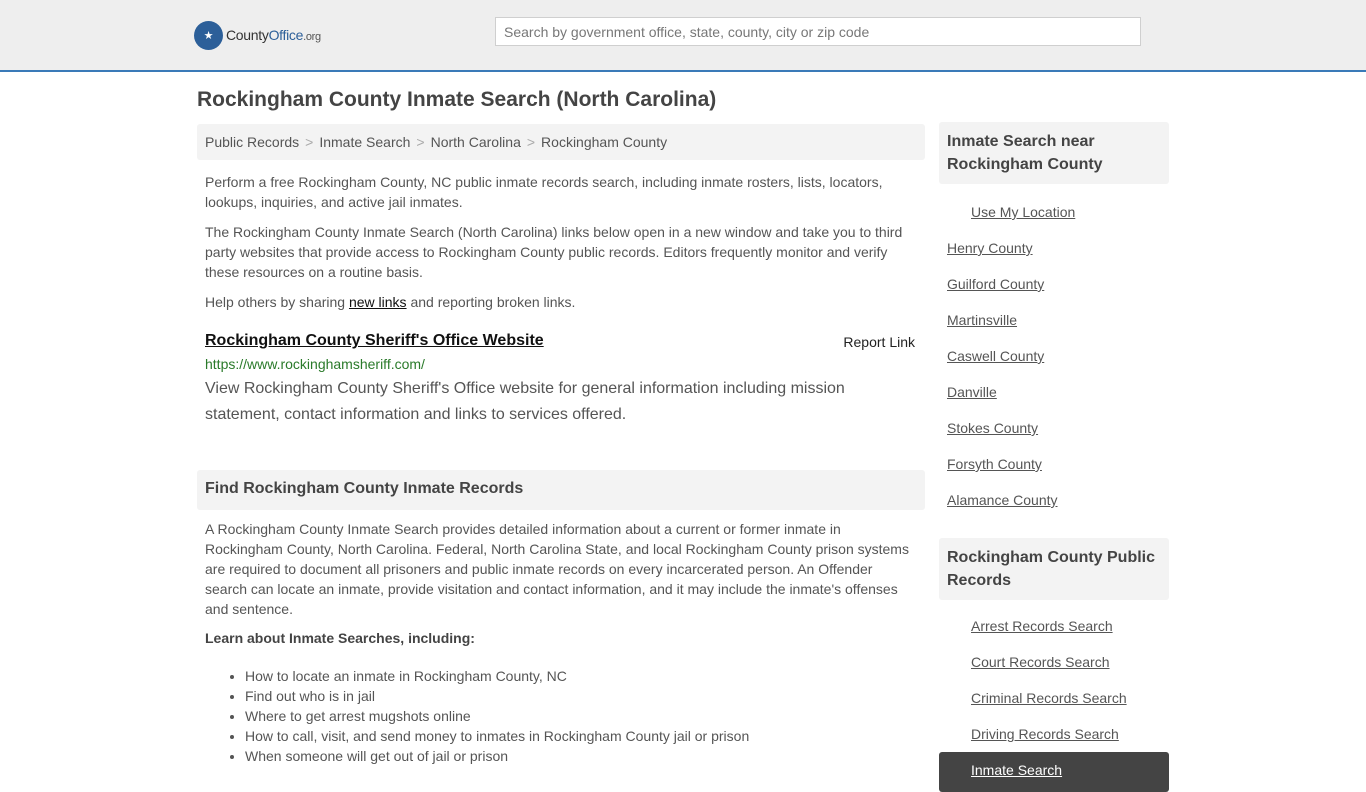 The image size is (1366, 792). What do you see at coordinates (273, 35) in the screenshot?
I see `logo-text: CountyOffice.org` at bounding box center [273, 35].